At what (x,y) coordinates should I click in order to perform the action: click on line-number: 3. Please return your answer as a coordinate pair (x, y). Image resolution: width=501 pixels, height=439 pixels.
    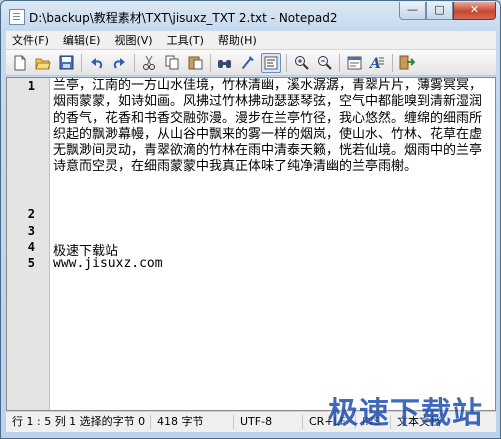
    Looking at the image, I should click on (31, 231).